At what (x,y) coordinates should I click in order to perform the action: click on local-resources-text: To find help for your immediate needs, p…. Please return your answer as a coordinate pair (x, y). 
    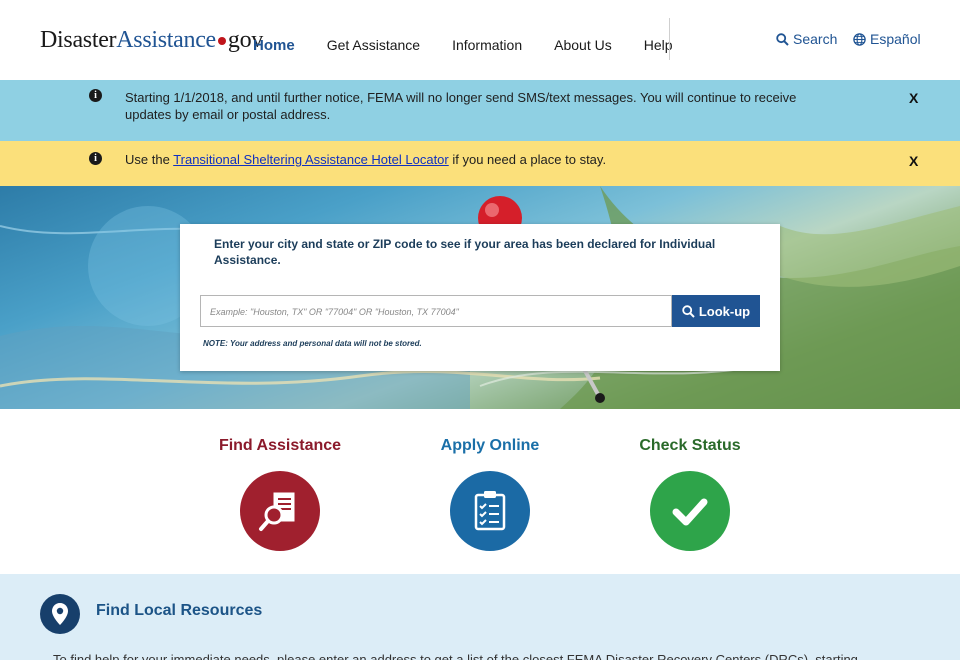
    Looking at the image, I should click on (455, 656).